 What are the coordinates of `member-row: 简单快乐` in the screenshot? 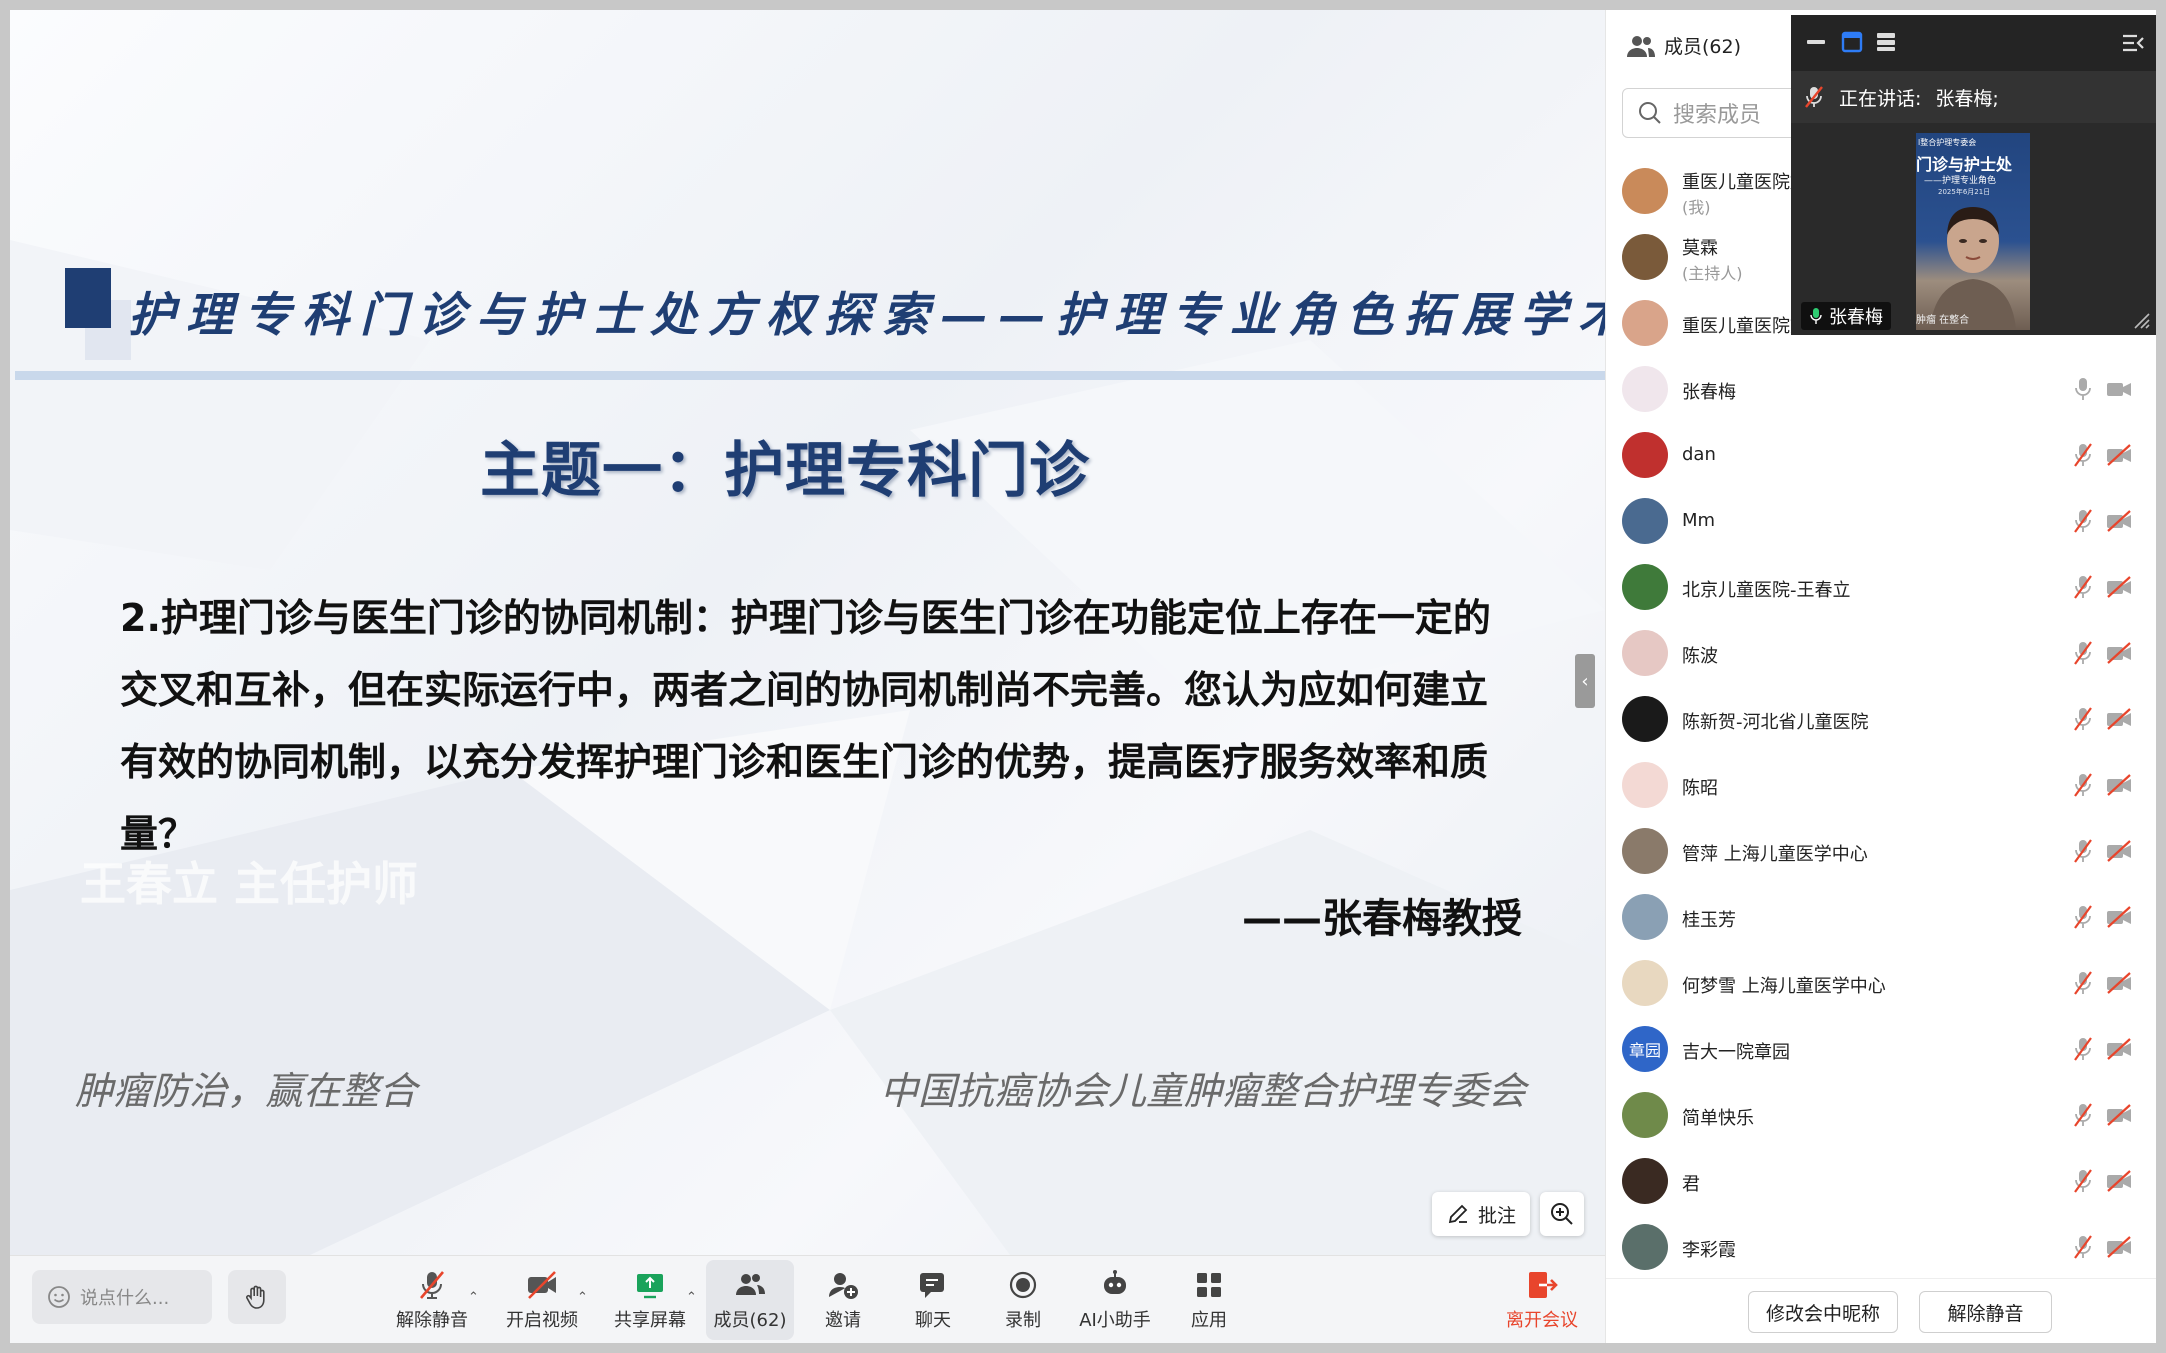 It's located at (1881, 1115).